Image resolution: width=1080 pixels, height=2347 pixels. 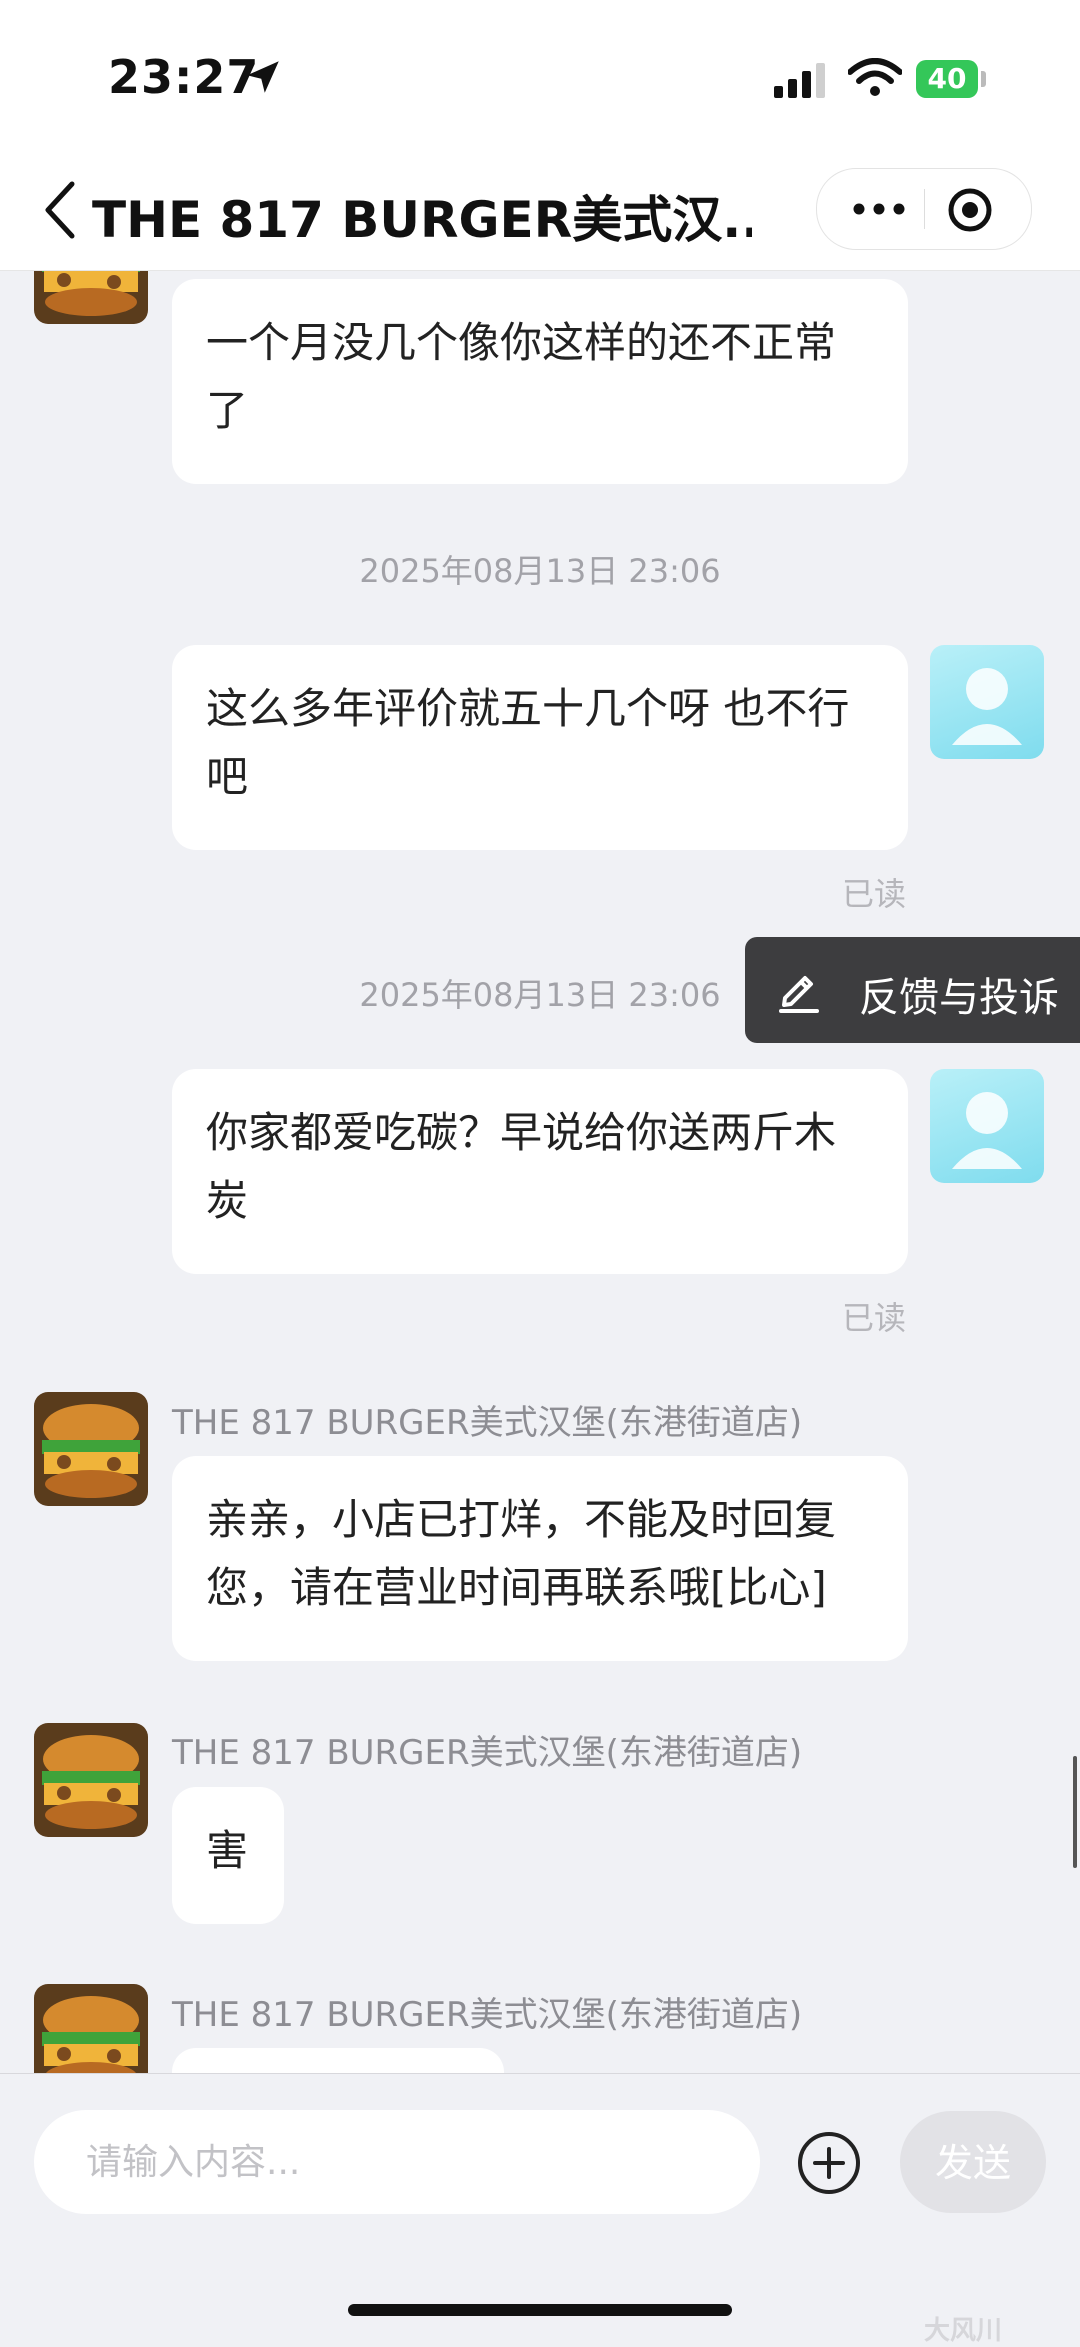 What do you see at coordinates (540, 571) in the screenshot?
I see `timestamp: 2025年08月13日 23:06` at bounding box center [540, 571].